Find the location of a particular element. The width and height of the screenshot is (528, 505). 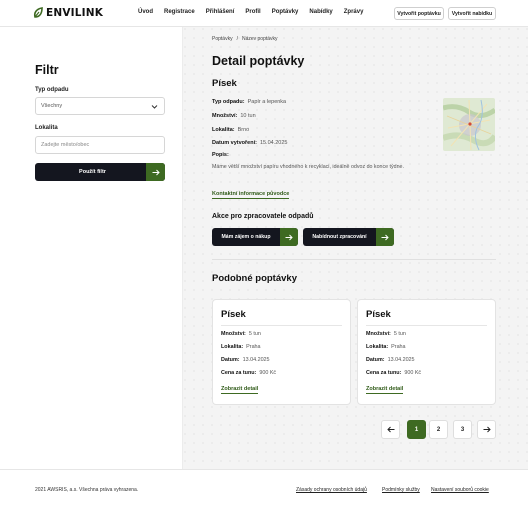

chevron-down-icon is located at coordinates (154, 107).